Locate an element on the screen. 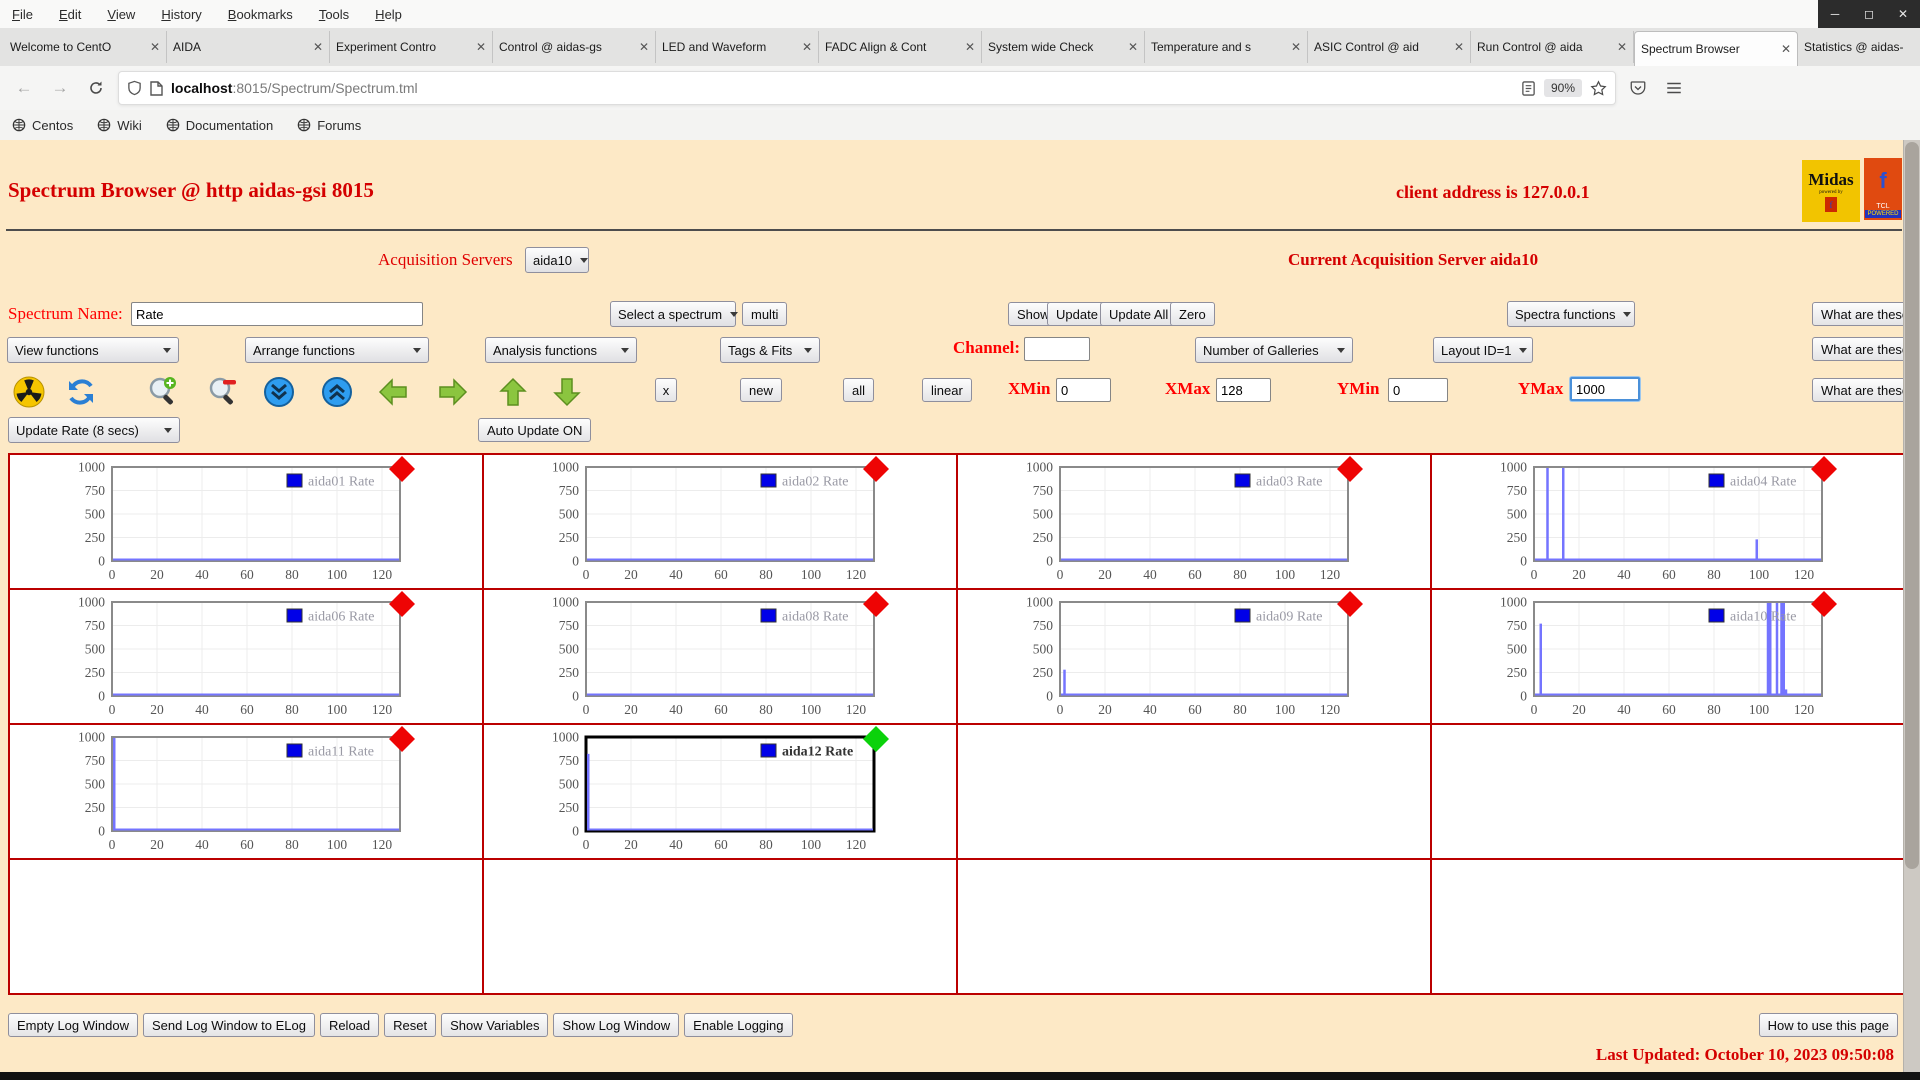 This screenshot has width=1920, height=1080. url-text: localhost:8015/Spectrum/Spectrum.tml is located at coordinates (842, 88).